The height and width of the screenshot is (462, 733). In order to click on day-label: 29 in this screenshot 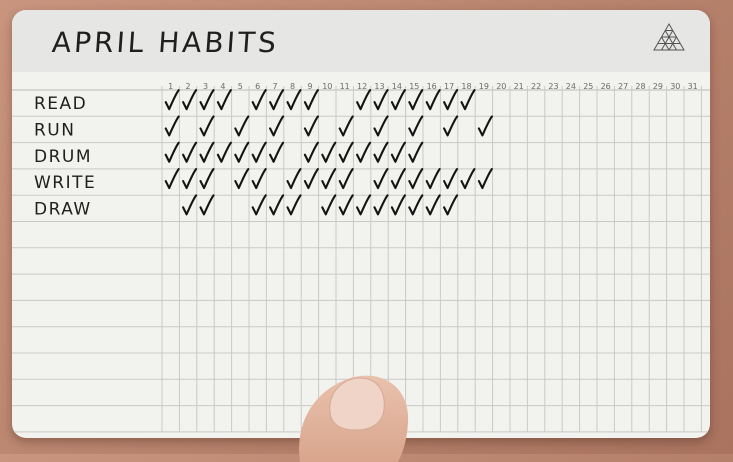, I will do `click(658, 86)`.